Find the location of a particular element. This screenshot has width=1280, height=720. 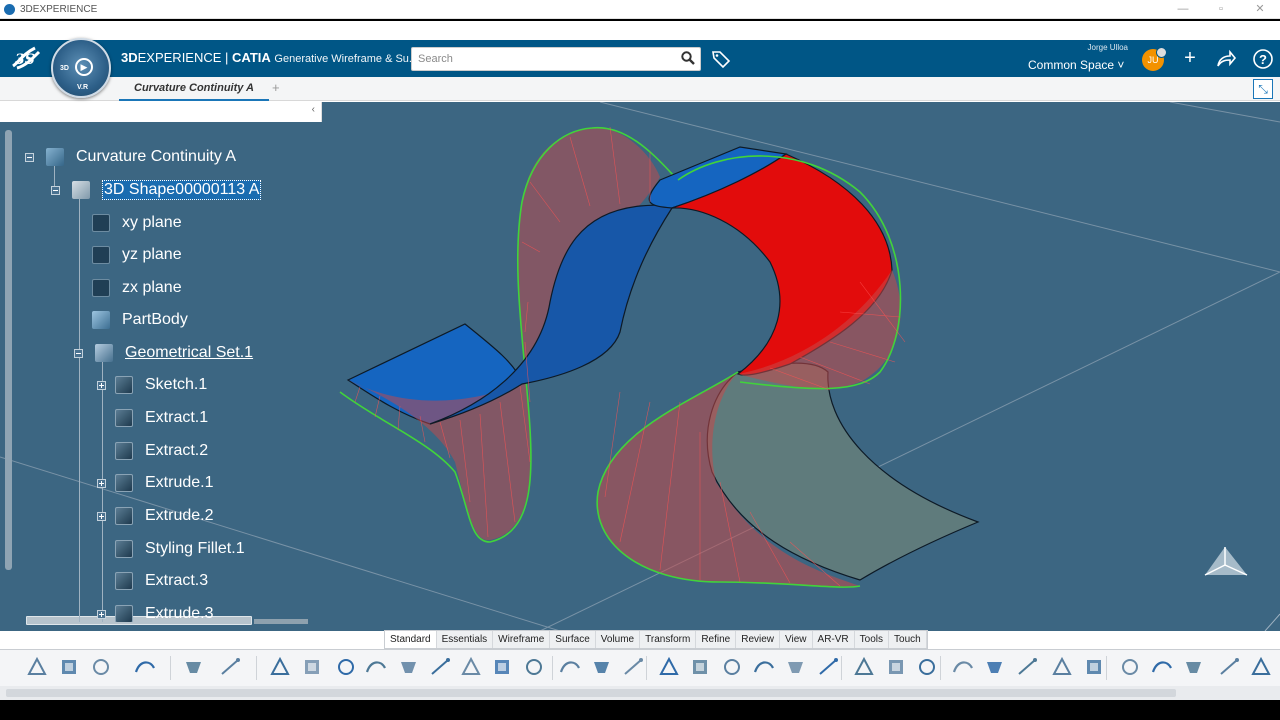

update-icon is located at coordinates (230, 667).